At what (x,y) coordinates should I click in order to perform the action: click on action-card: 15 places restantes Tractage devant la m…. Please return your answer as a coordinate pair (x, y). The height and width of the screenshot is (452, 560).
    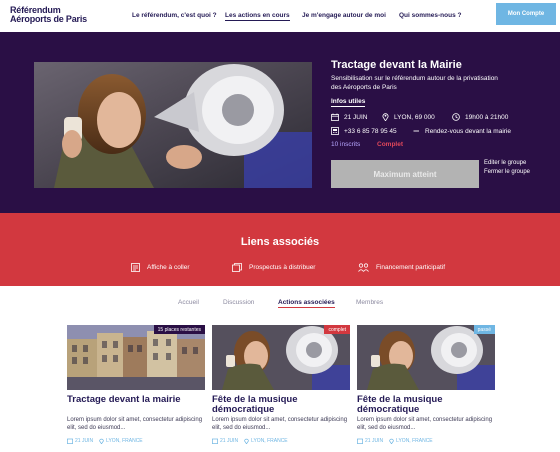
    Looking at the image, I should click on (136, 388).